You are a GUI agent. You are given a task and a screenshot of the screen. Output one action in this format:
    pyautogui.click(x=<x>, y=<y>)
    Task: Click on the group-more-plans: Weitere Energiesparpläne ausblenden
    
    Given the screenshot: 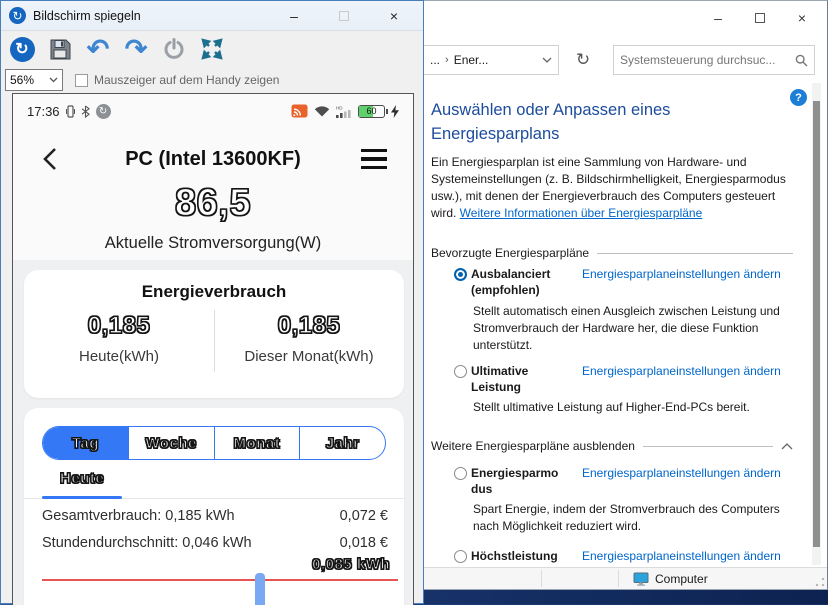 What is the action you would take?
    pyautogui.click(x=612, y=446)
    